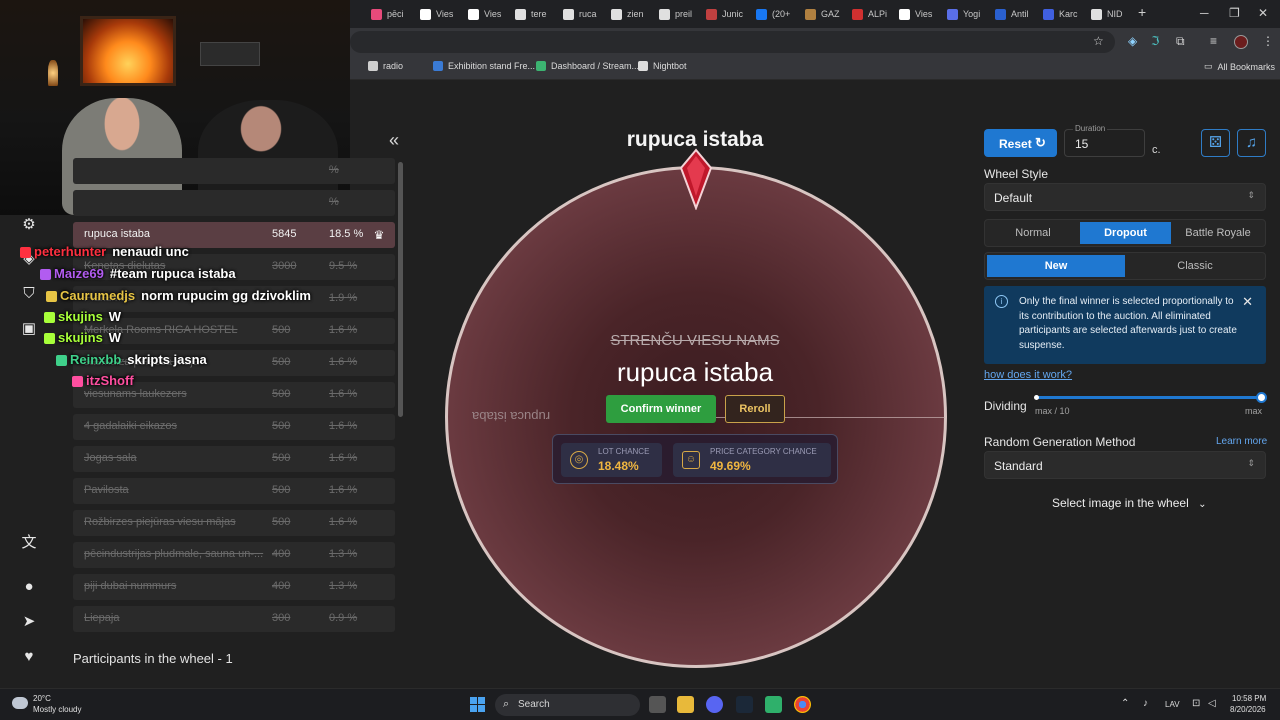  I want to click on mode-dropout: Dropout, so click(1125, 233).